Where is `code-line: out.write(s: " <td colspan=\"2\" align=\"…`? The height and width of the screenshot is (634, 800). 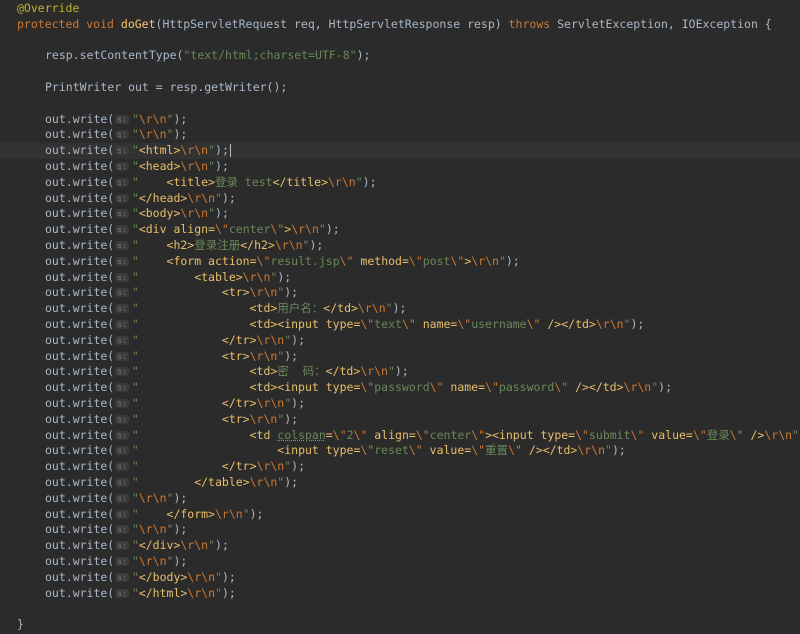
code-line: out.write(s: " <td colspan=\"2\" align=\"… is located at coordinates (400, 436).